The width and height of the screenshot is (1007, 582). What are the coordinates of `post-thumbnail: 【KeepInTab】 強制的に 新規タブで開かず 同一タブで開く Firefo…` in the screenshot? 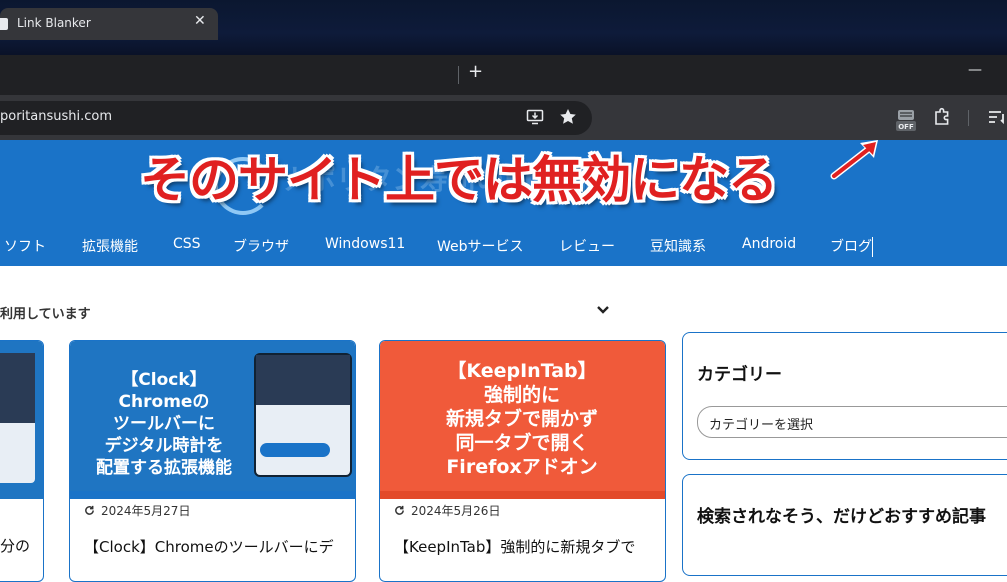 It's located at (522, 420).